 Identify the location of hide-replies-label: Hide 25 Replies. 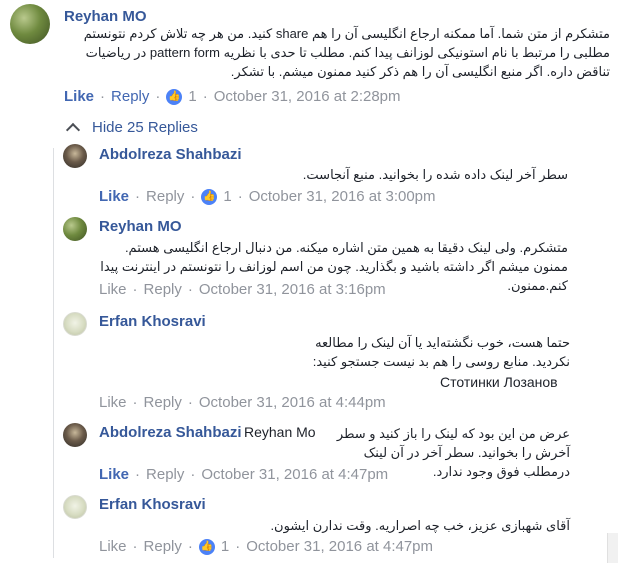
(145, 127).